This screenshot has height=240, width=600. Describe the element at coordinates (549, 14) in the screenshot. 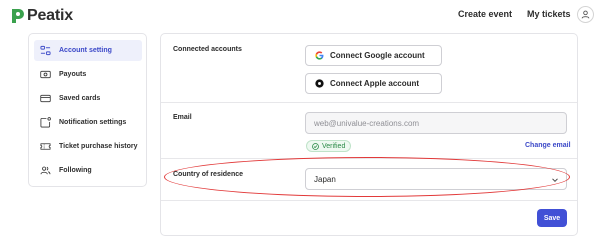

I see `my-tickets-link: My tickets` at that location.